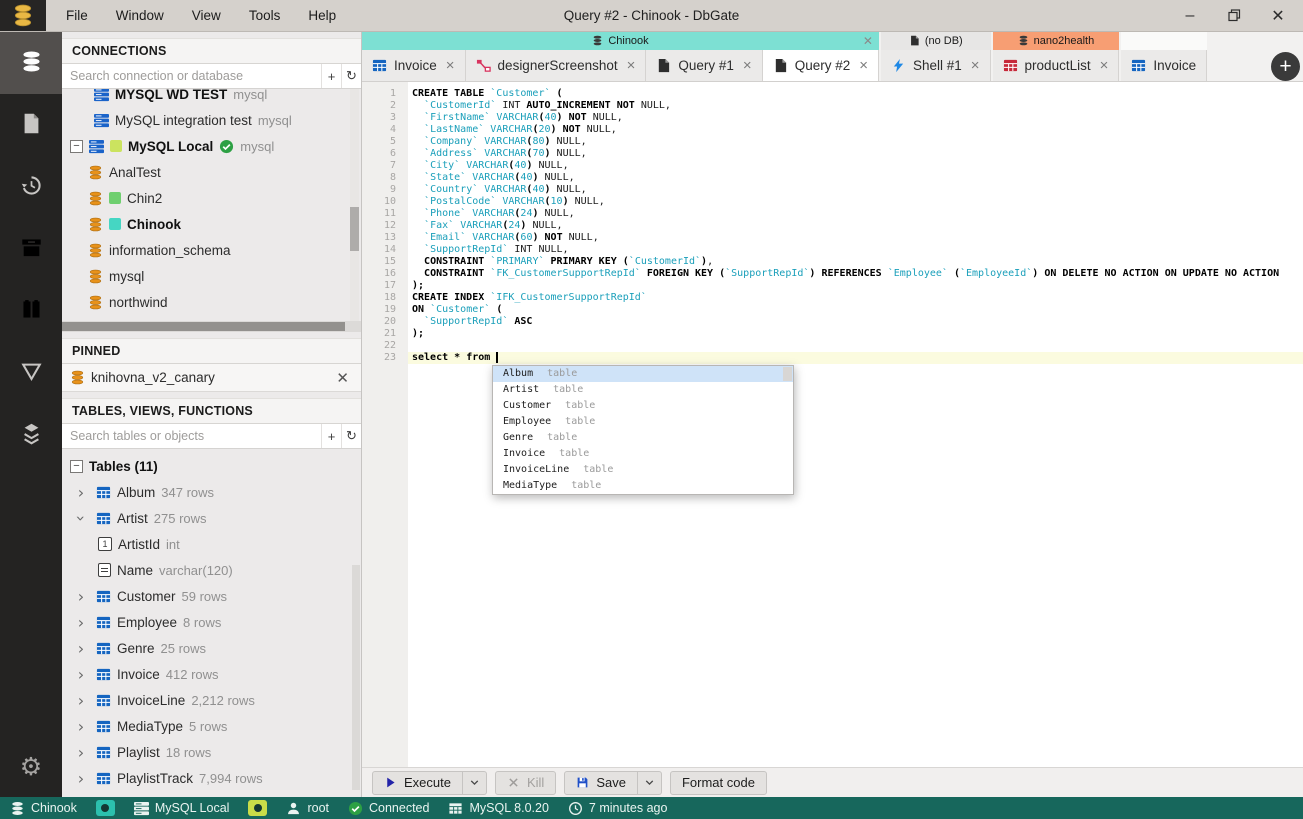  Describe the element at coordinates (211, 622) in the screenshot. I see `table-item: › Employee 8 rows` at that location.